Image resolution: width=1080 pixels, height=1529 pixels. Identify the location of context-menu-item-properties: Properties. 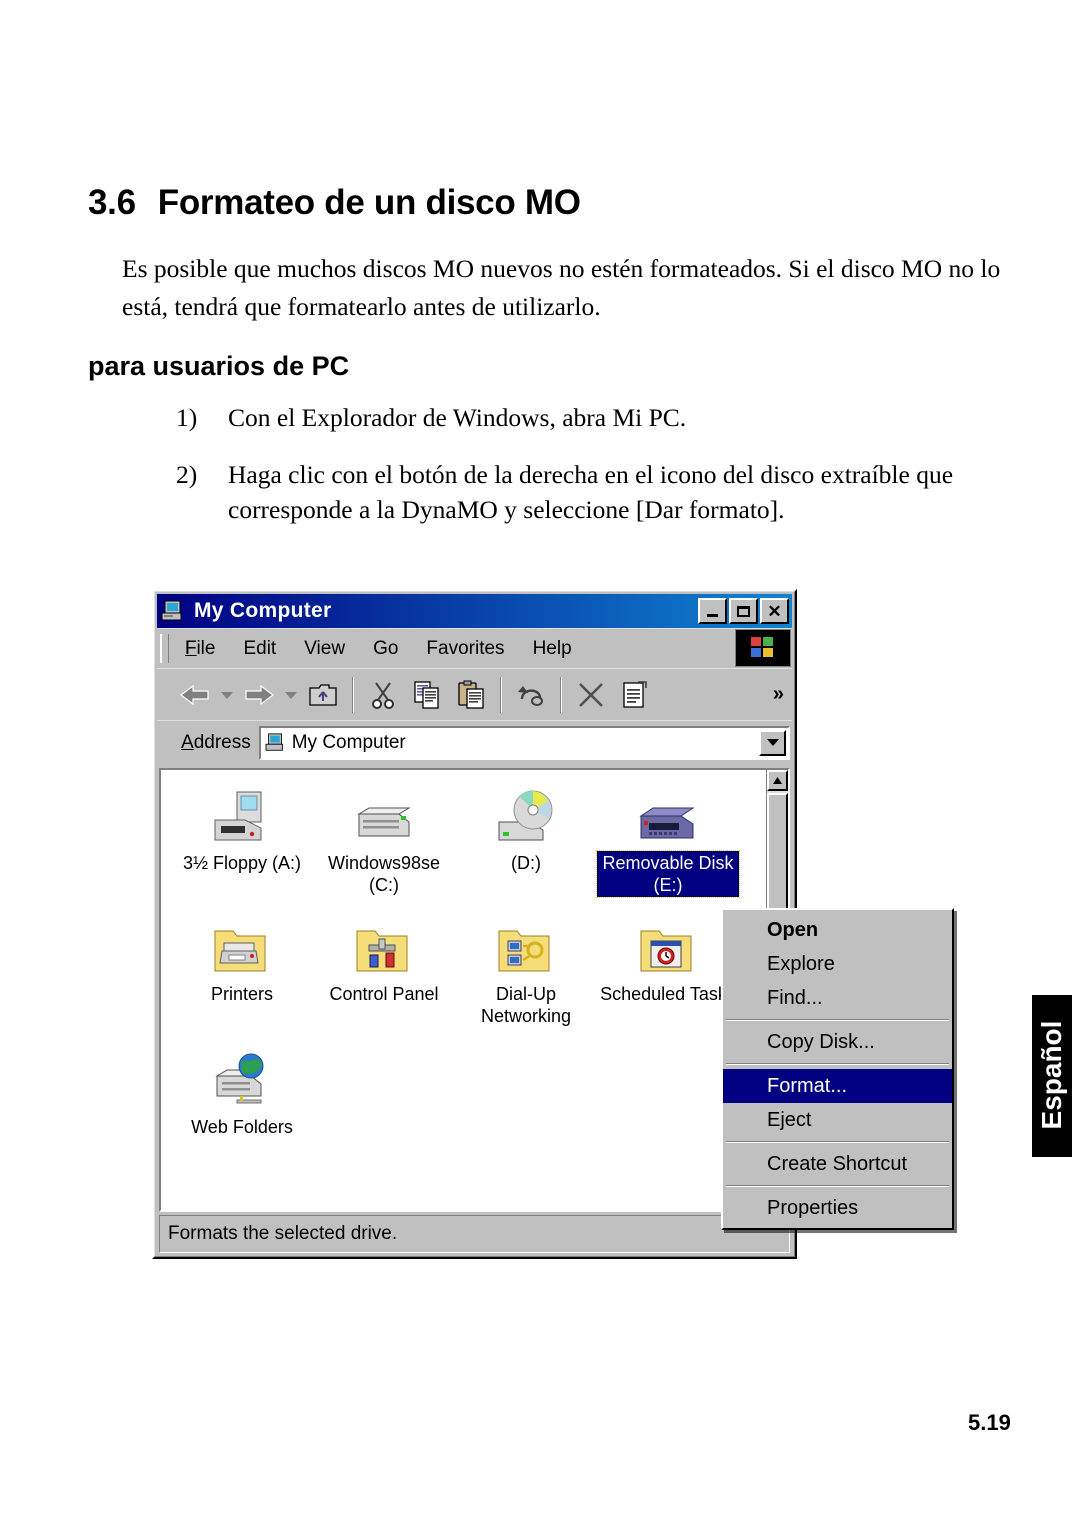
(837, 1208).